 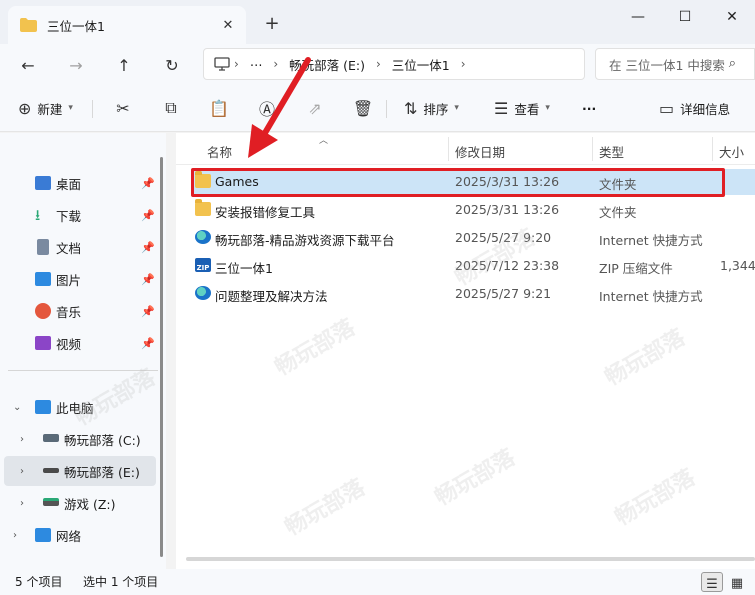 What do you see at coordinates (43, 279) in the screenshot?
I see `picture-icon` at bounding box center [43, 279].